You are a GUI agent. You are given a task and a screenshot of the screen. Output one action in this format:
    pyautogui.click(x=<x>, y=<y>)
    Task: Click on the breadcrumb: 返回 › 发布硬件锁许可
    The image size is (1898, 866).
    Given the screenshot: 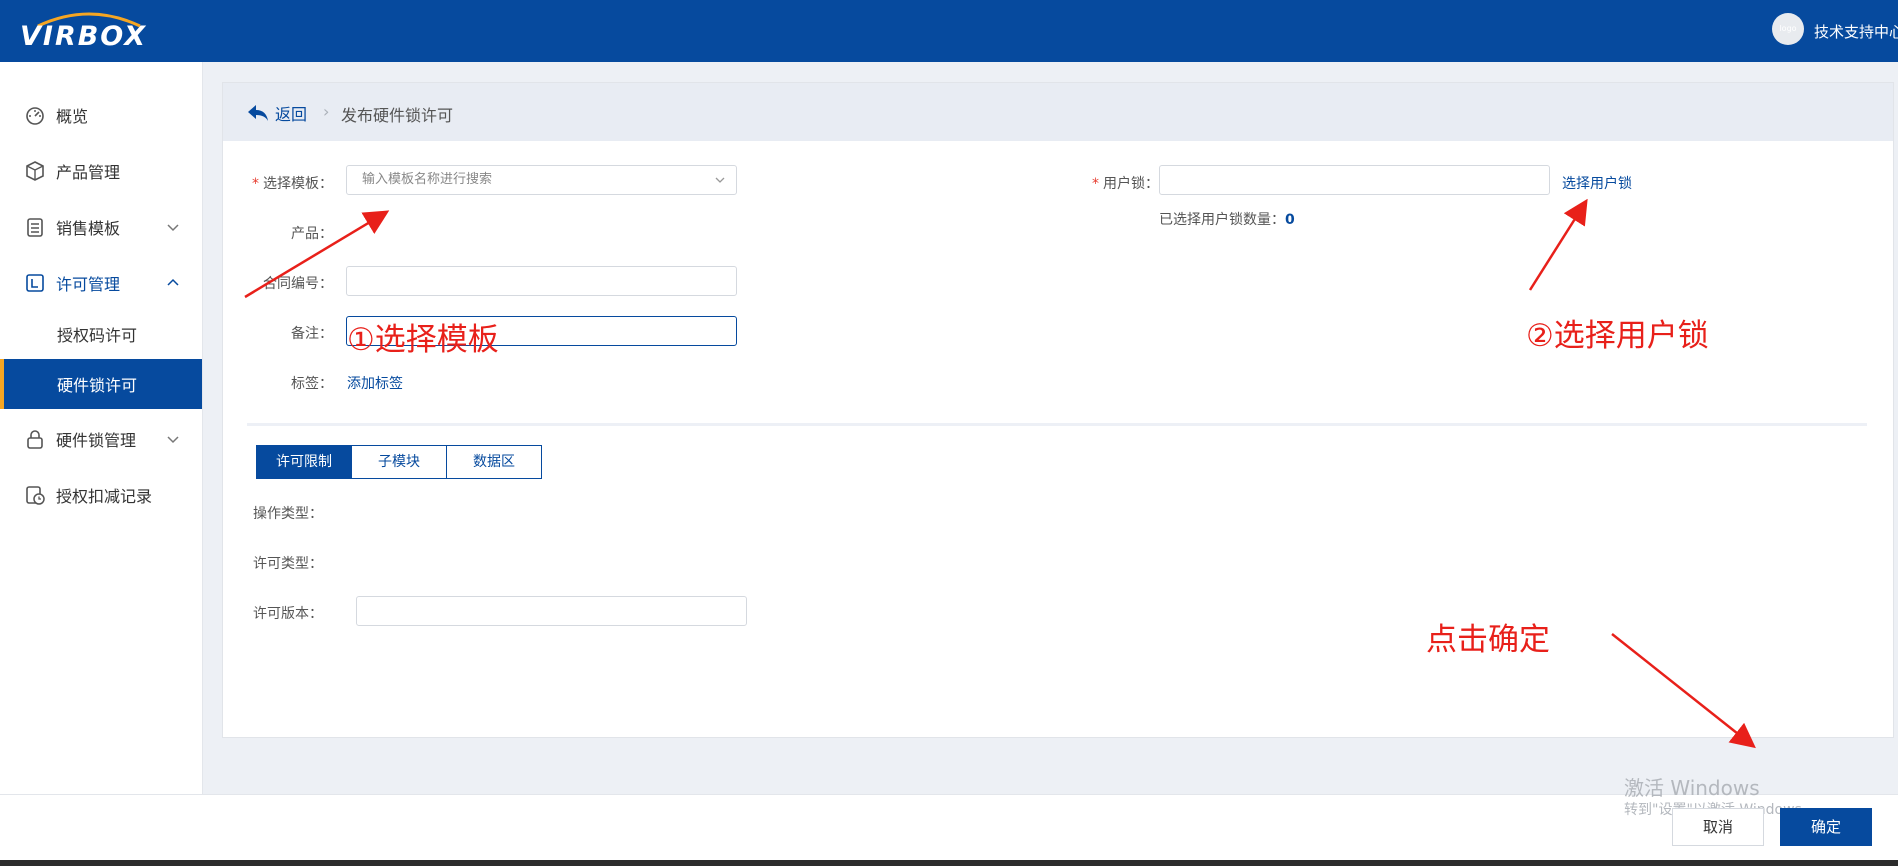 What is the action you would take?
    pyautogui.click(x=1058, y=112)
    